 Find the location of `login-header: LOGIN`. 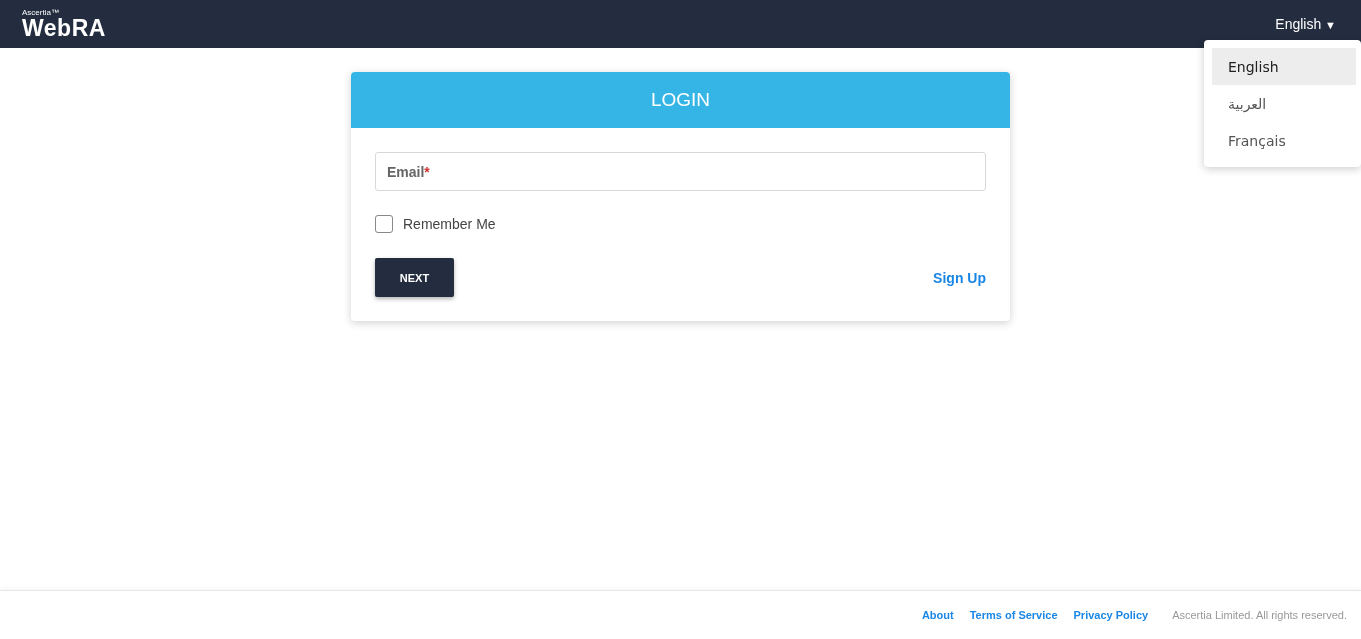

login-header: LOGIN is located at coordinates (680, 100).